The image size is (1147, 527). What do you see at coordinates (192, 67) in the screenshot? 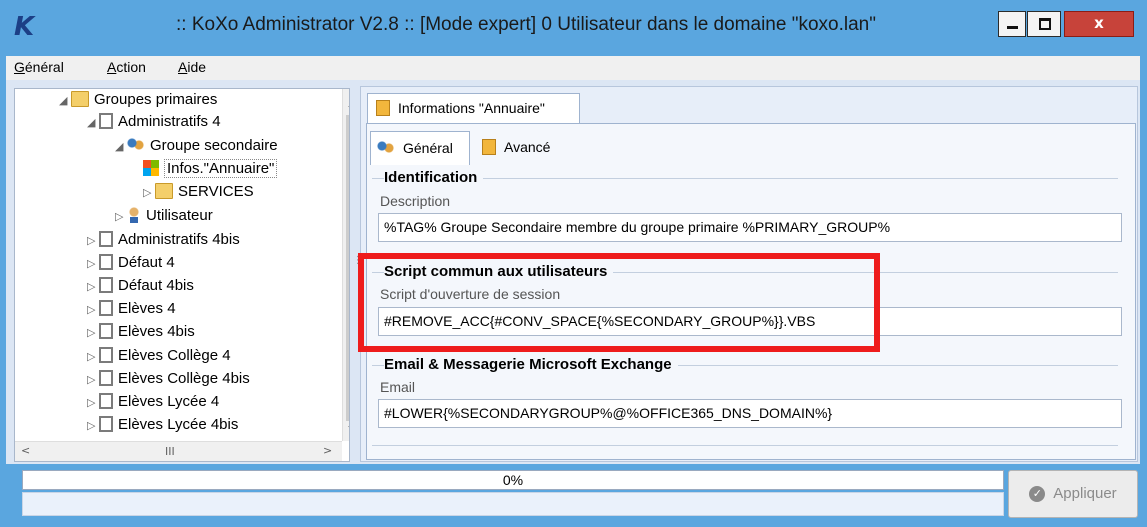
I see `menu-aide: Aide` at bounding box center [192, 67].